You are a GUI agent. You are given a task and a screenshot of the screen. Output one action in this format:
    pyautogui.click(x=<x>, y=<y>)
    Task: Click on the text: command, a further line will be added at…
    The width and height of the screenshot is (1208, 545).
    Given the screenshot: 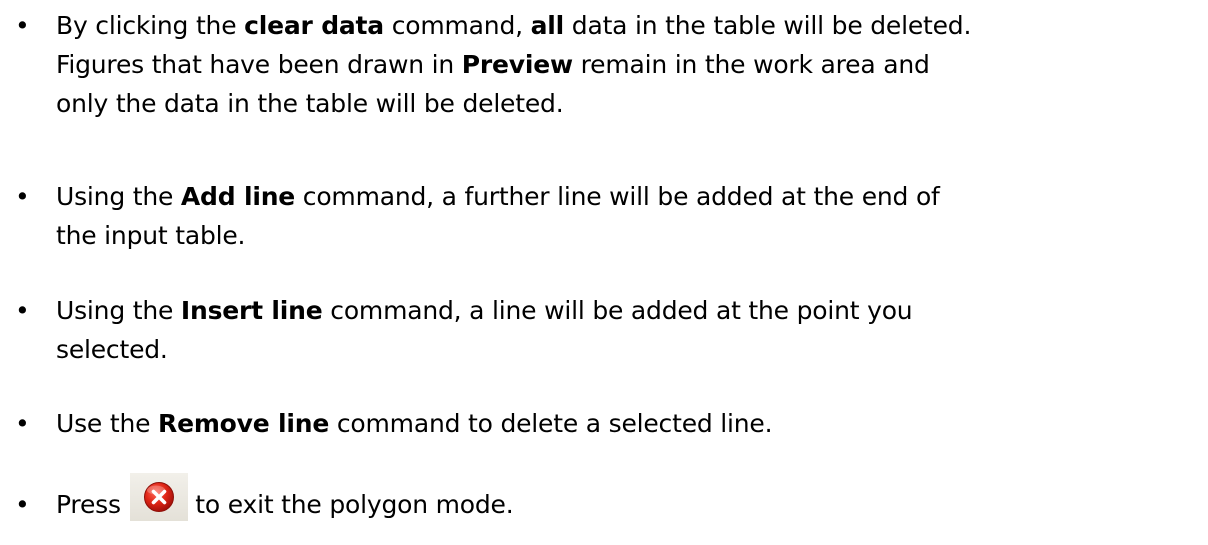 What is the action you would take?
    pyautogui.click(x=617, y=196)
    